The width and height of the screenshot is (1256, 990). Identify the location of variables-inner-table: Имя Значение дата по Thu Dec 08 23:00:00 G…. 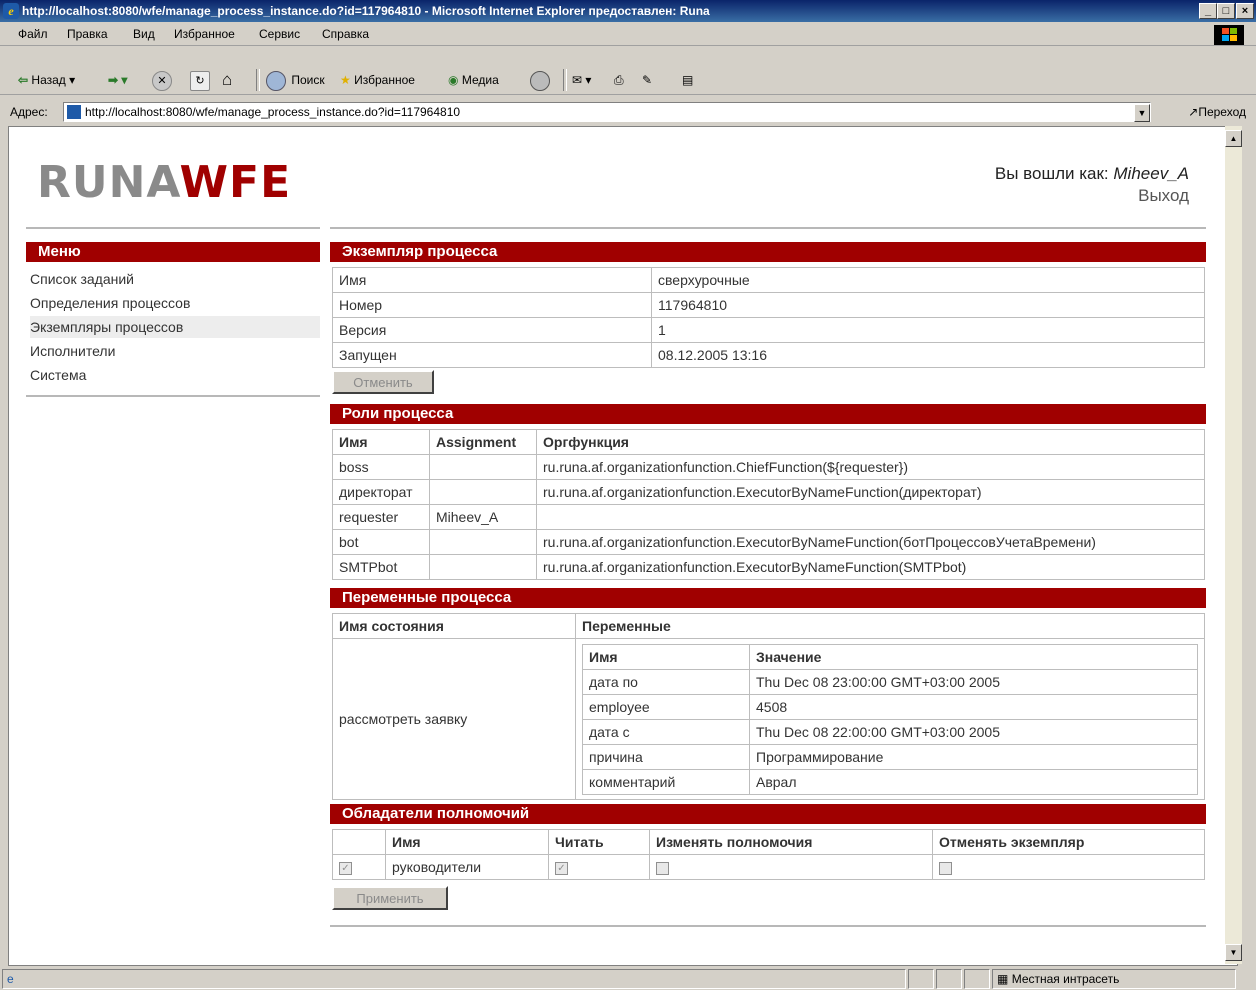
(890, 719).